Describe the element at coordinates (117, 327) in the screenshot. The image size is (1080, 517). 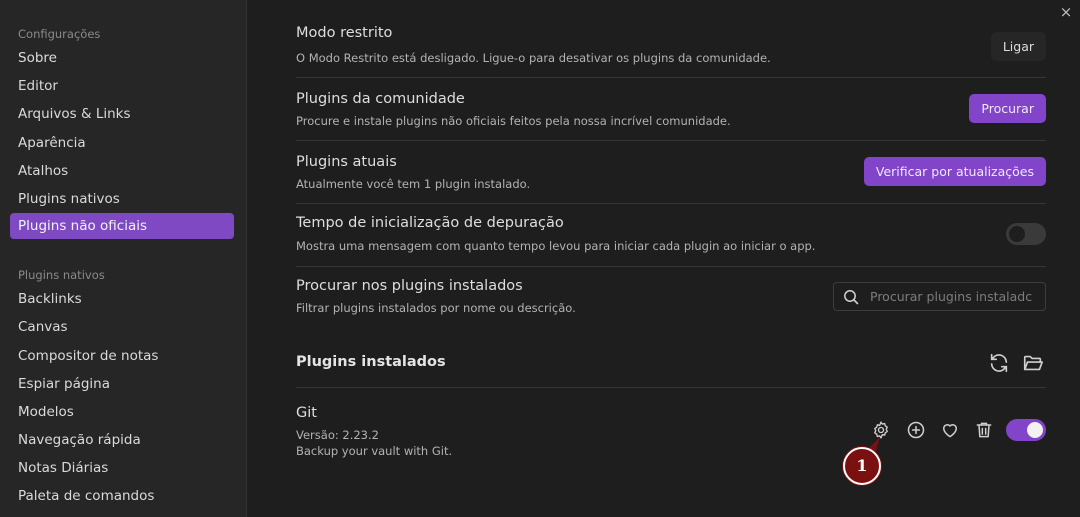
I see `sidebar-item-canvas: Canvas` at that location.